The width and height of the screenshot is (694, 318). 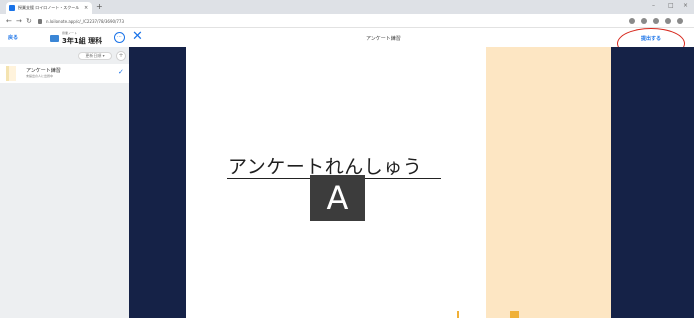 I want to click on close-icon: ✕, so click(x=137, y=37).